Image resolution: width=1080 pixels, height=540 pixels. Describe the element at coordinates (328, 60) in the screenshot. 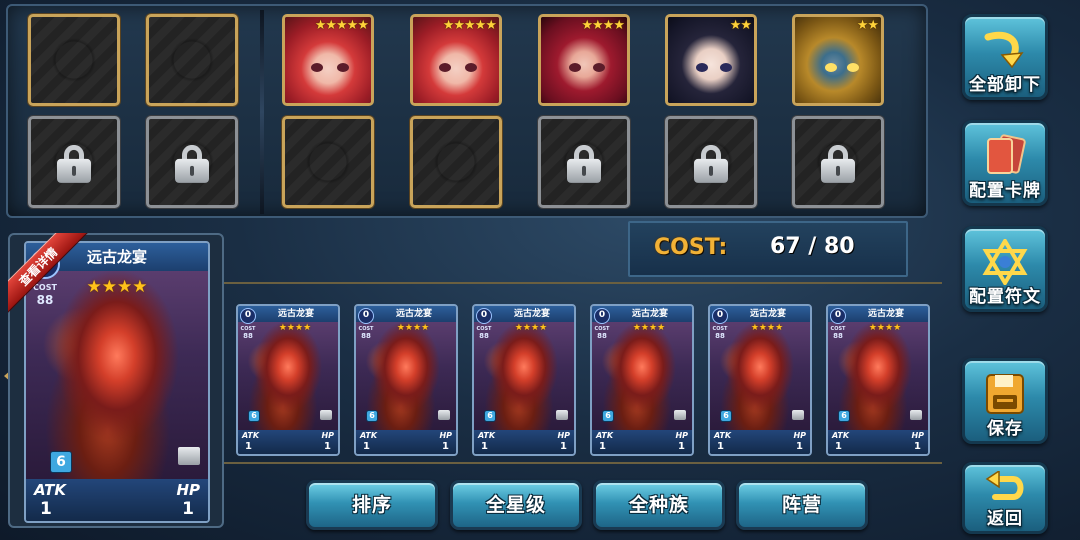

I see `hero-slot-1: ★★★★★` at that location.